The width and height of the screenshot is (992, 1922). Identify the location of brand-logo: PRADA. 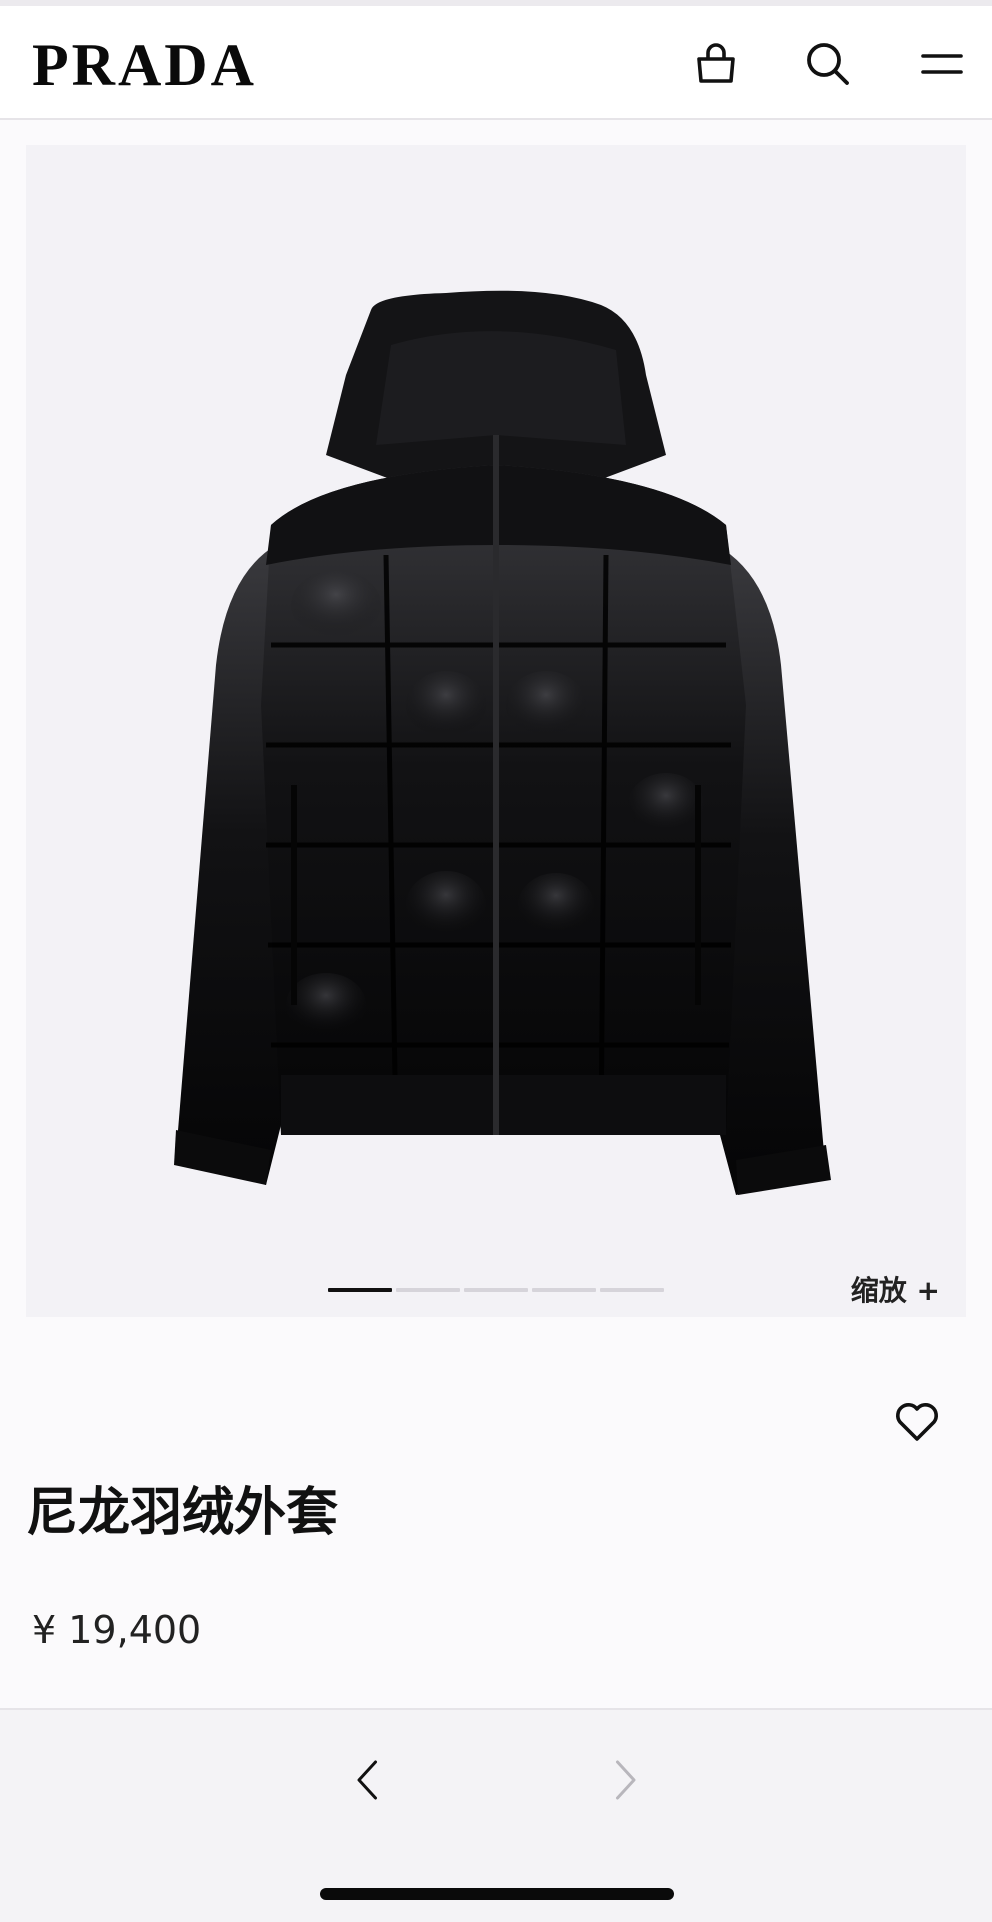
(144, 65).